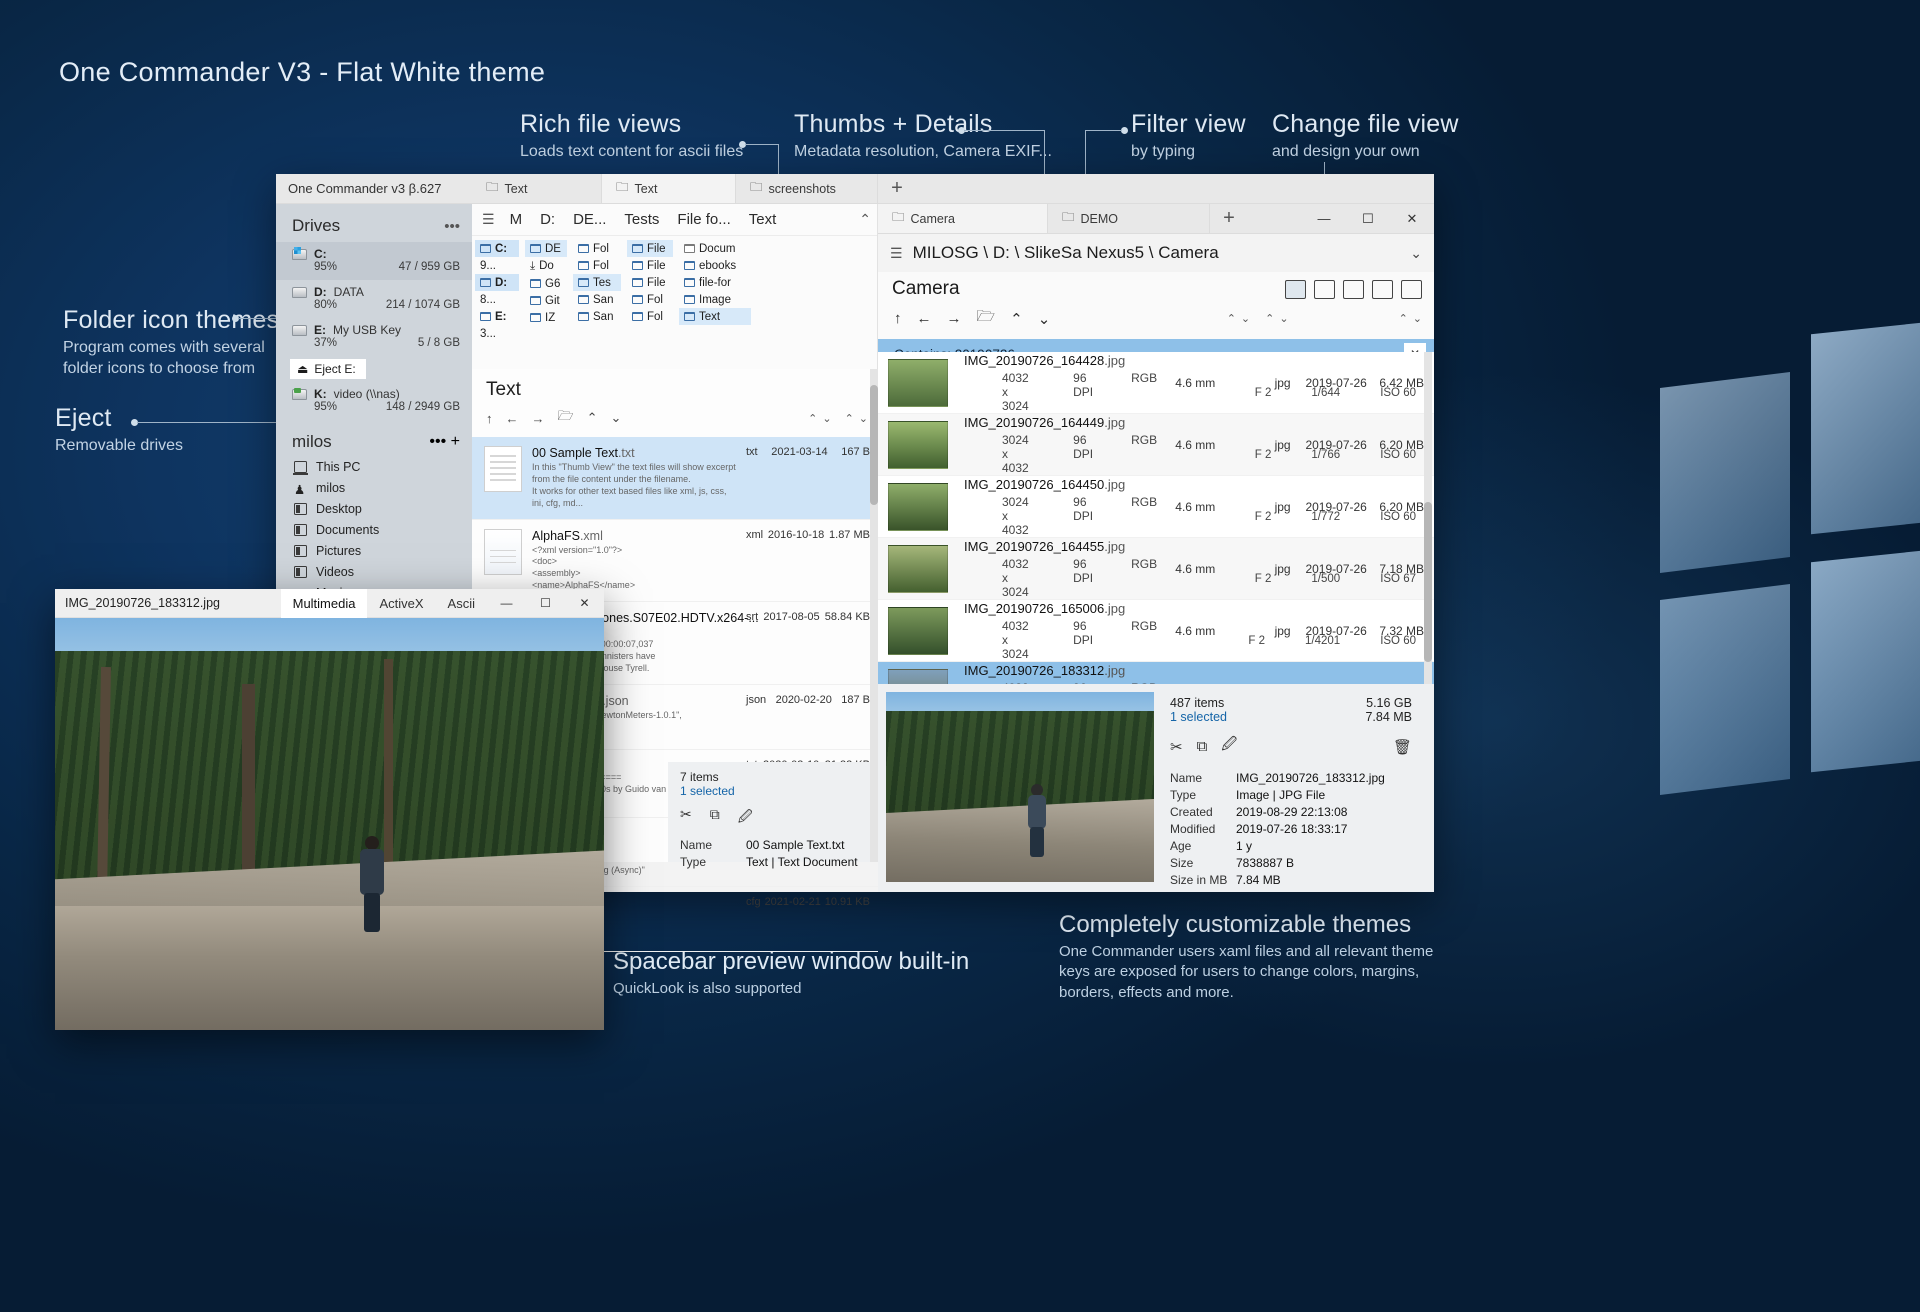  I want to click on tab-multimedia: Multimedia, so click(324, 603).